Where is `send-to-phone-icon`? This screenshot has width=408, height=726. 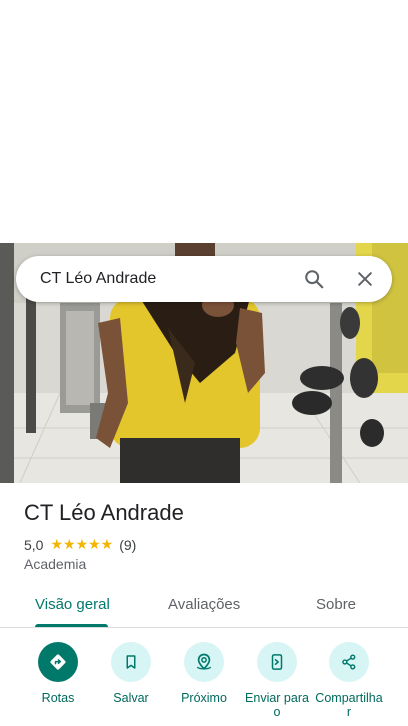 send-to-phone-icon is located at coordinates (277, 662).